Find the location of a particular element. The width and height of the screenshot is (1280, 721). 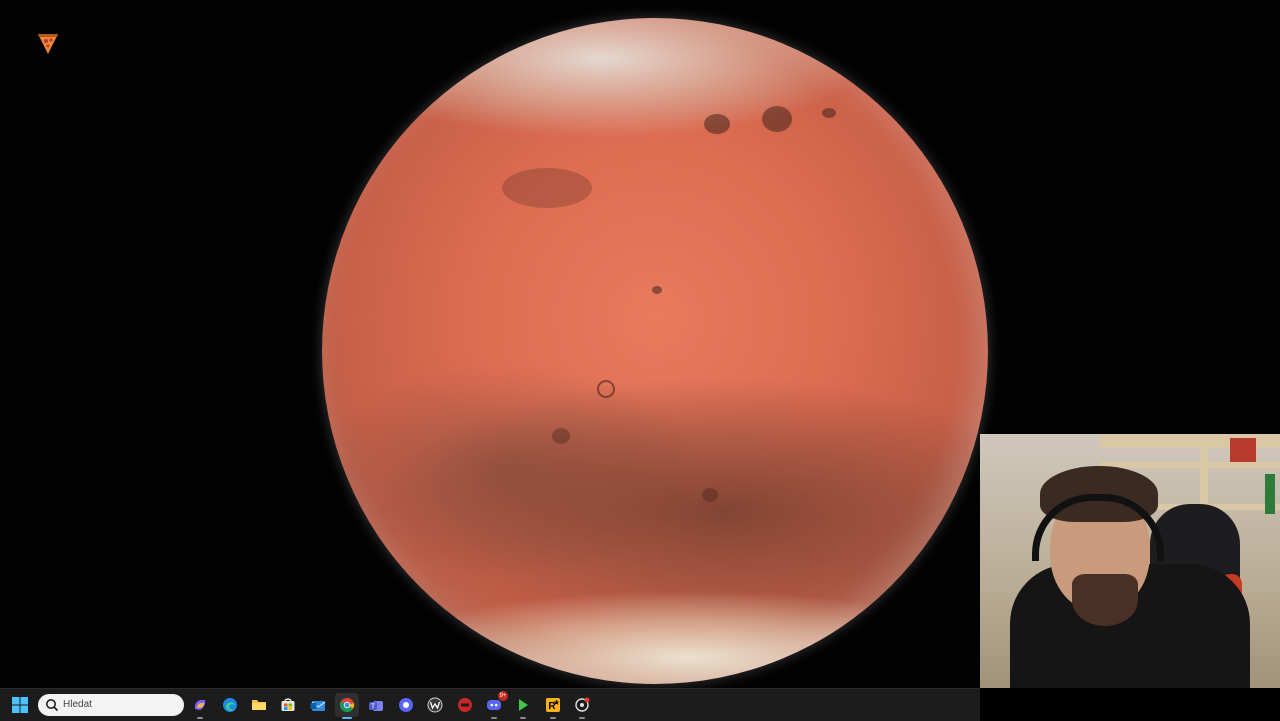

windows-logo-icon is located at coordinates (20, 705).